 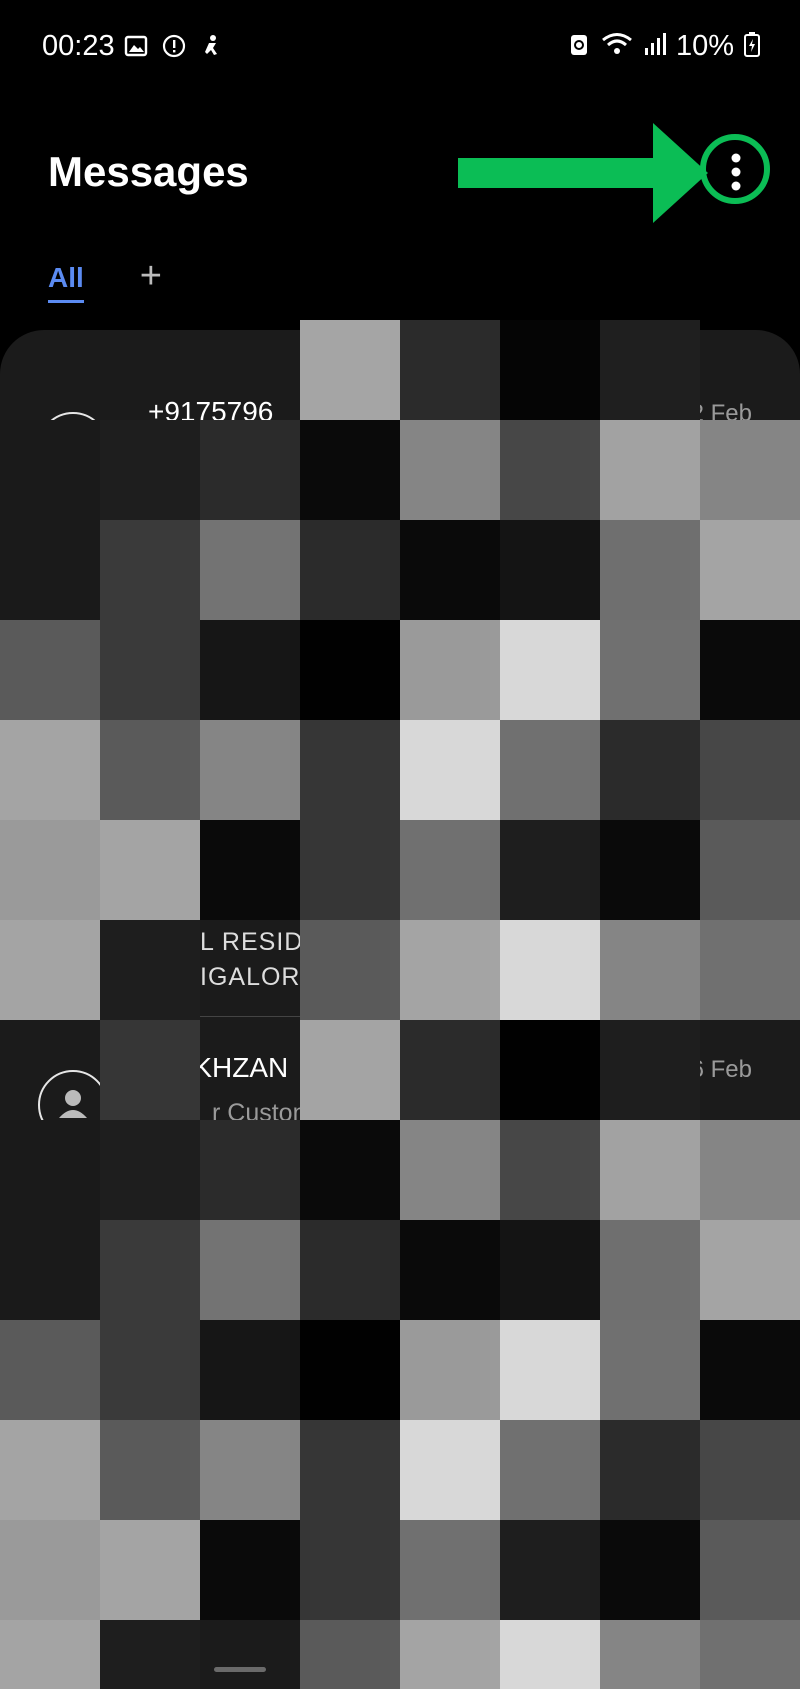 I want to click on message-preview-end: ga, so click(x=609, y=1113).